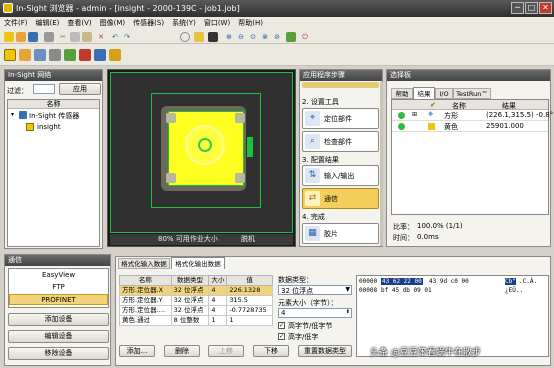  Describe the element at coordinates (241, 37) in the screenshot. I see `zoom-out-icon: ⊖` at that location.